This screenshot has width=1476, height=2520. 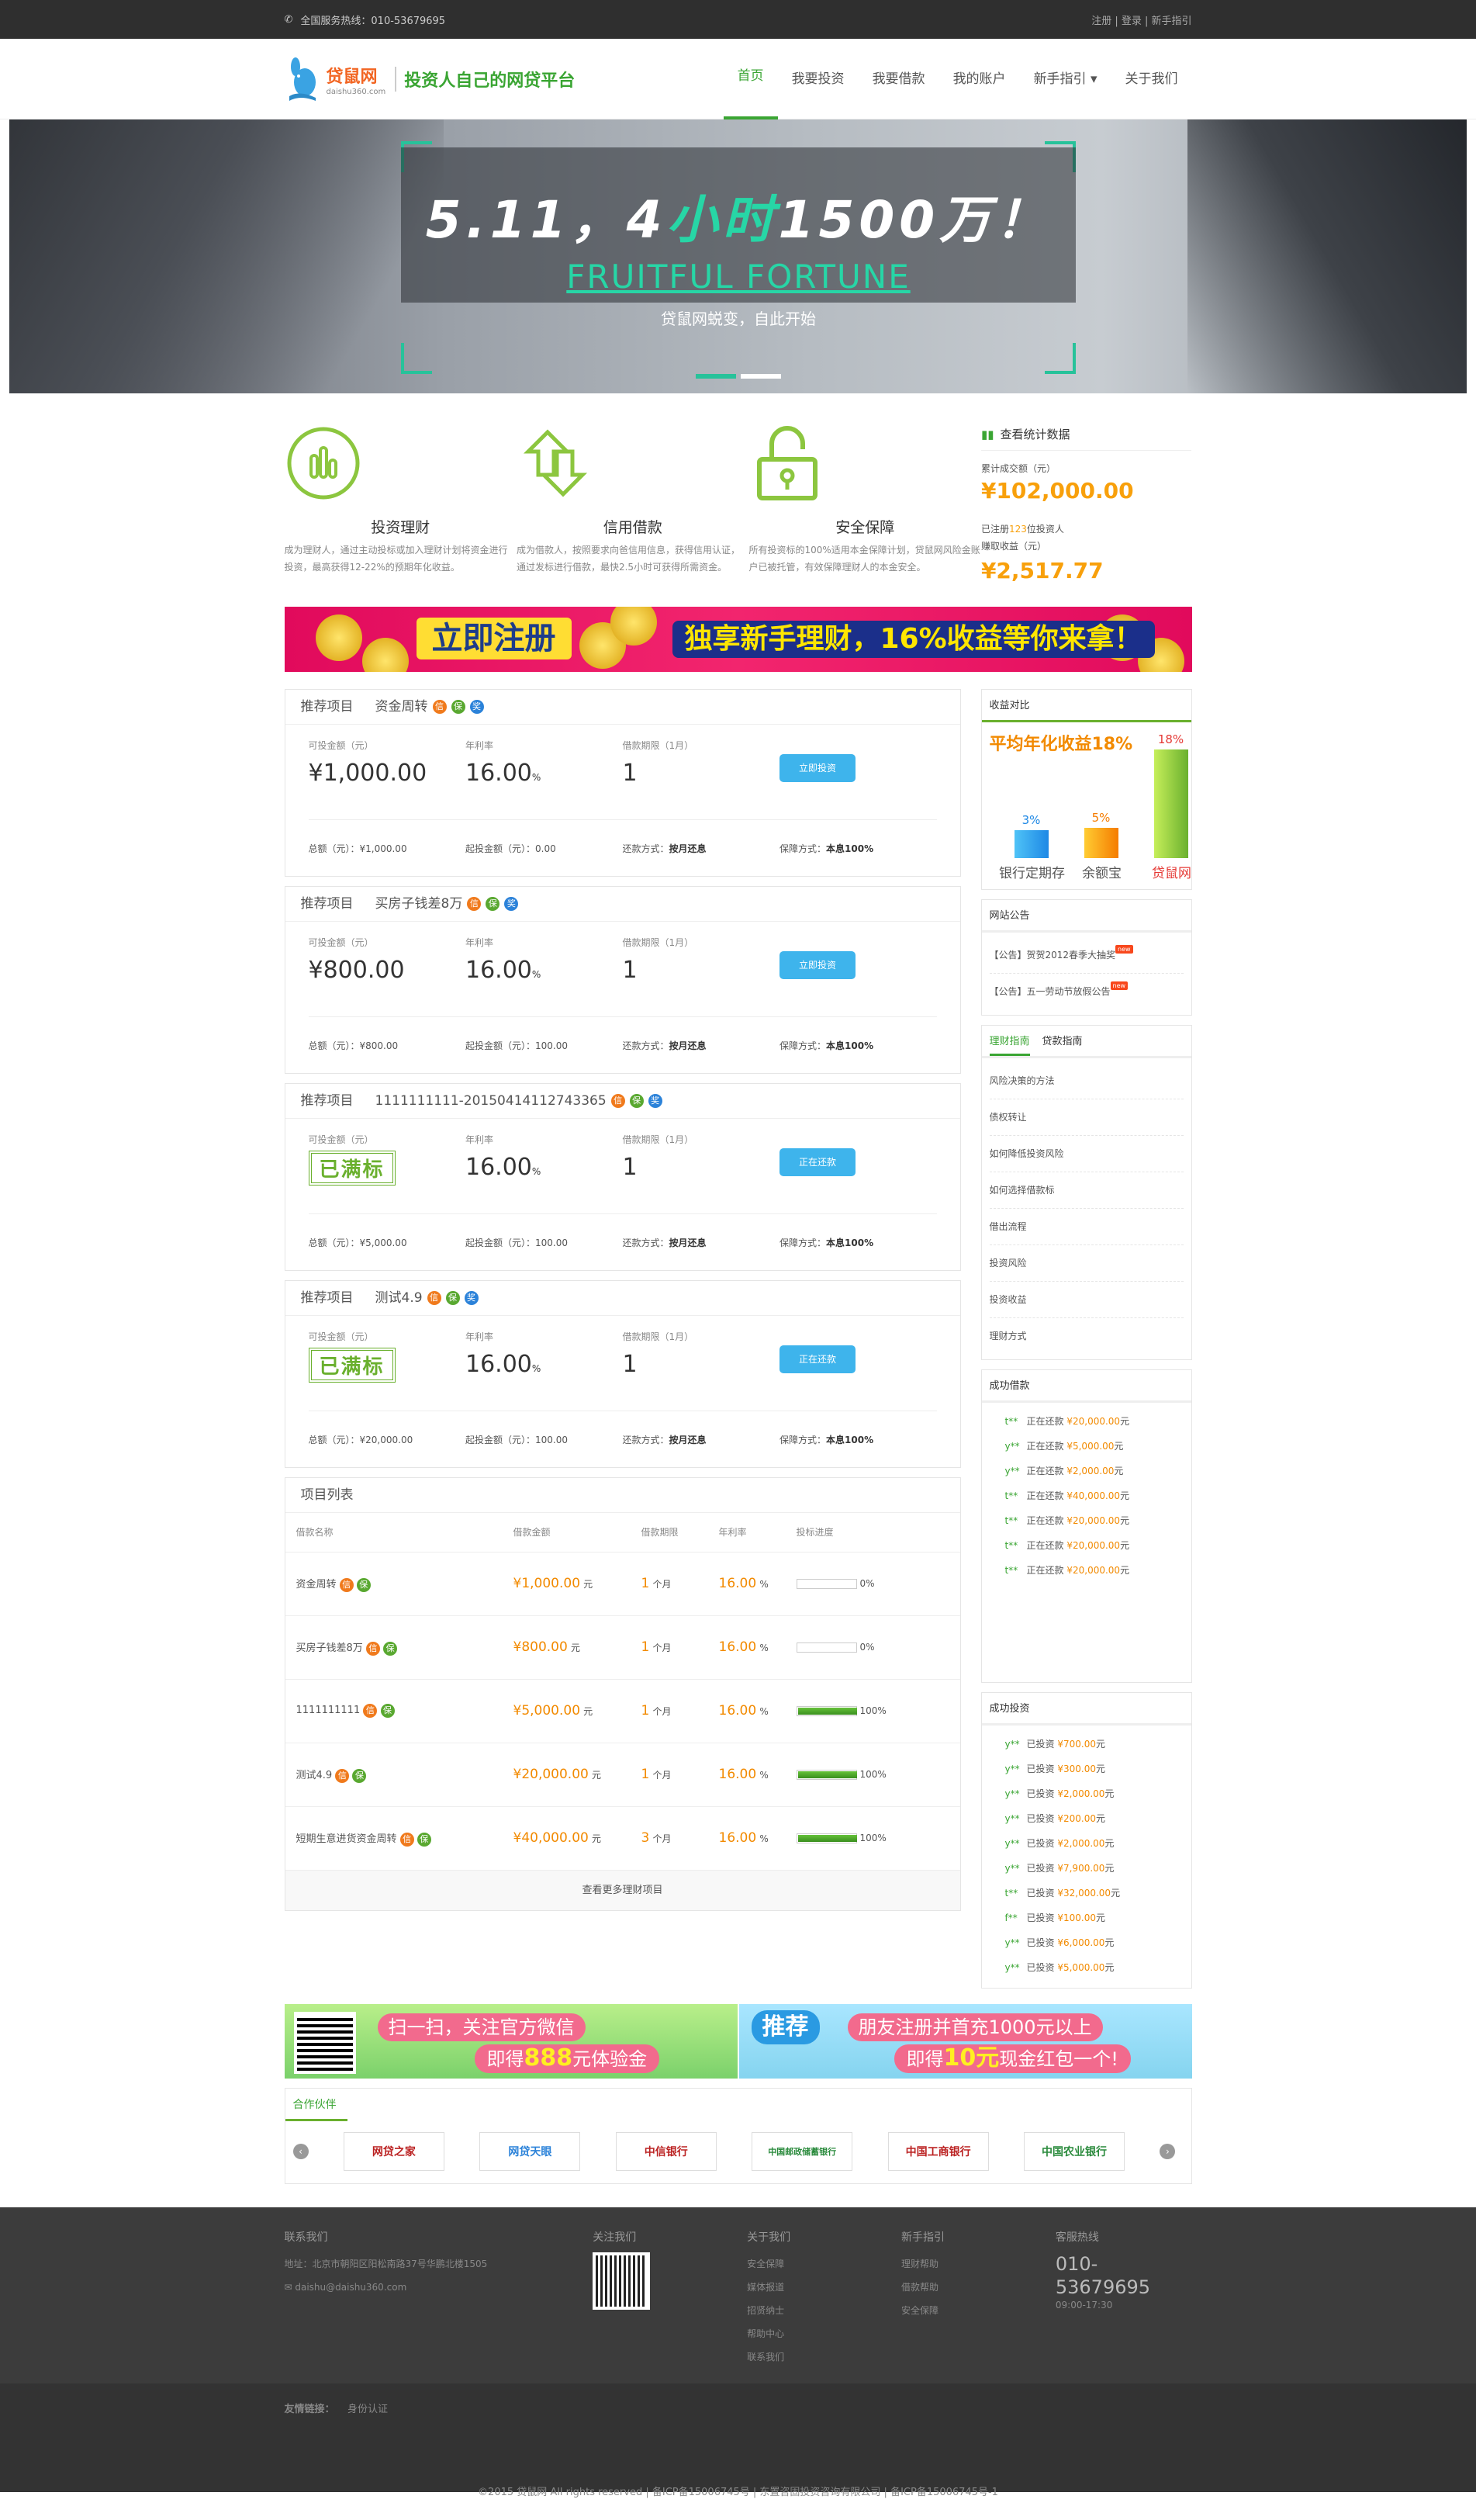 I want to click on auth-links: 注册 | 登录 | 新手指引, so click(x=1141, y=20).